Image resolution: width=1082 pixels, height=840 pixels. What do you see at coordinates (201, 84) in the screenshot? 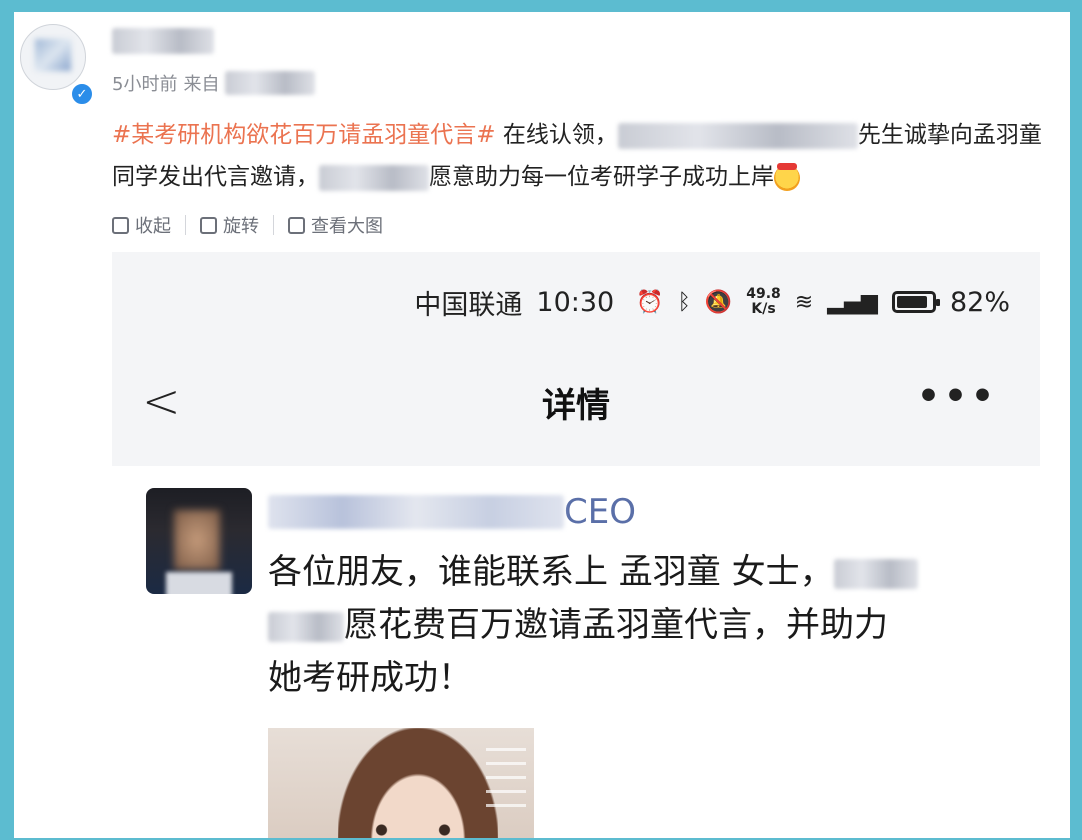
I see `post-source-prefix: 来自` at bounding box center [201, 84].